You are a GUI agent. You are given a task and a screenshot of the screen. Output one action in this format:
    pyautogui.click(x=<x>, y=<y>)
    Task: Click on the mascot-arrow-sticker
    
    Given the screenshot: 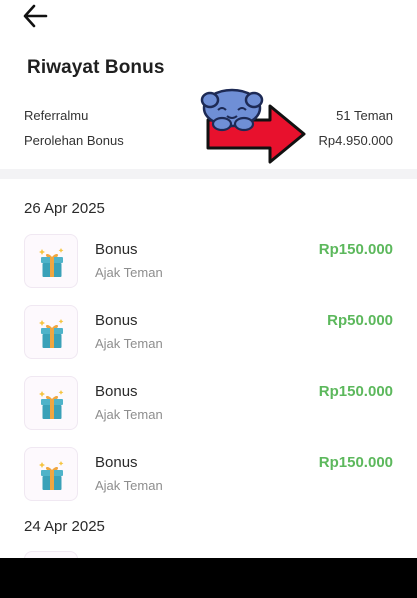 What is the action you would take?
    pyautogui.click(x=253, y=126)
    